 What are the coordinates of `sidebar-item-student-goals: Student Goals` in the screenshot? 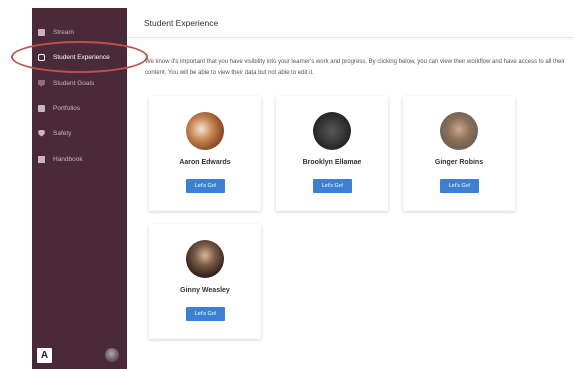 It's located at (79, 83).